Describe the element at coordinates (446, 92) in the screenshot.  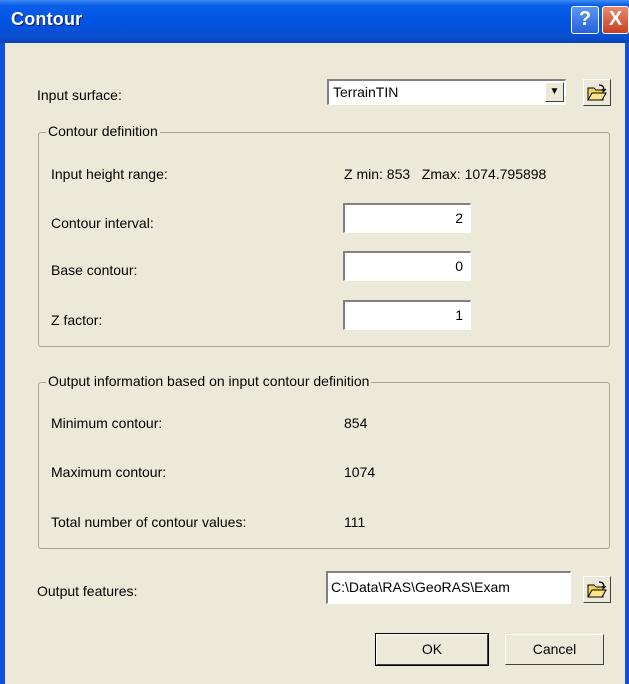
I see `input-surface-dropdown: TerrainTIN ▼` at that location.